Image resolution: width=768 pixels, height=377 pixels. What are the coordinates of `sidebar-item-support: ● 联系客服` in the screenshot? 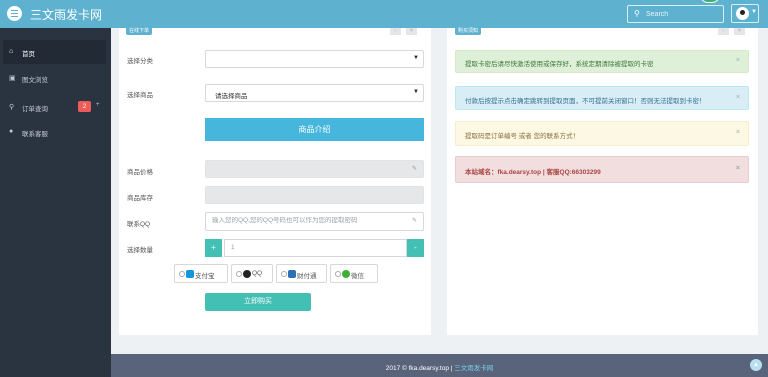 It's located at (54, 132).